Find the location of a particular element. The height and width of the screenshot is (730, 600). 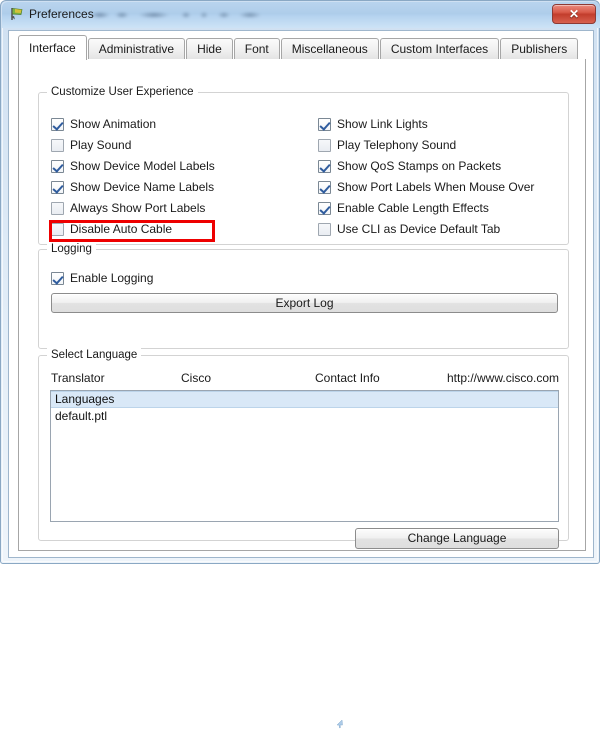

checkbox-show-qos-stamps-on-packets: Show QoS Stamps on Packets is located at coordinates (409, 166).